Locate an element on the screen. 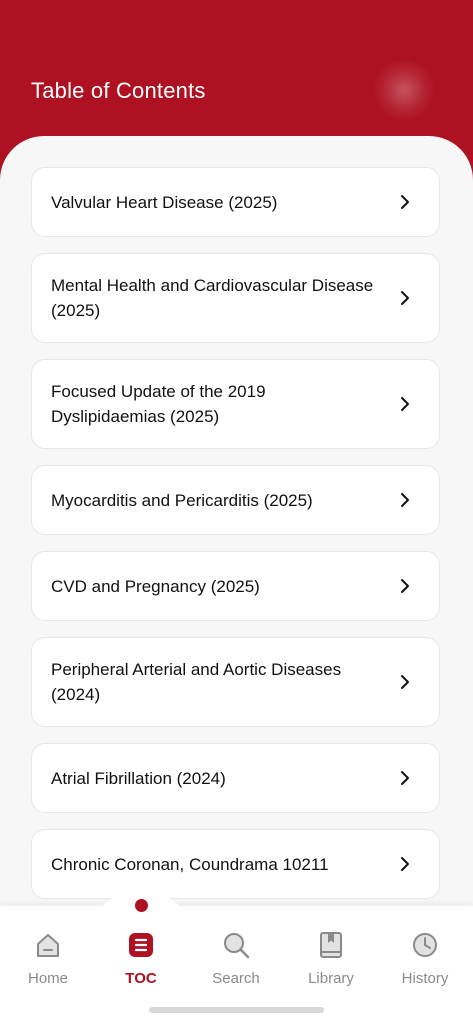  nav-library: Library is located at coordinates (331, 965).